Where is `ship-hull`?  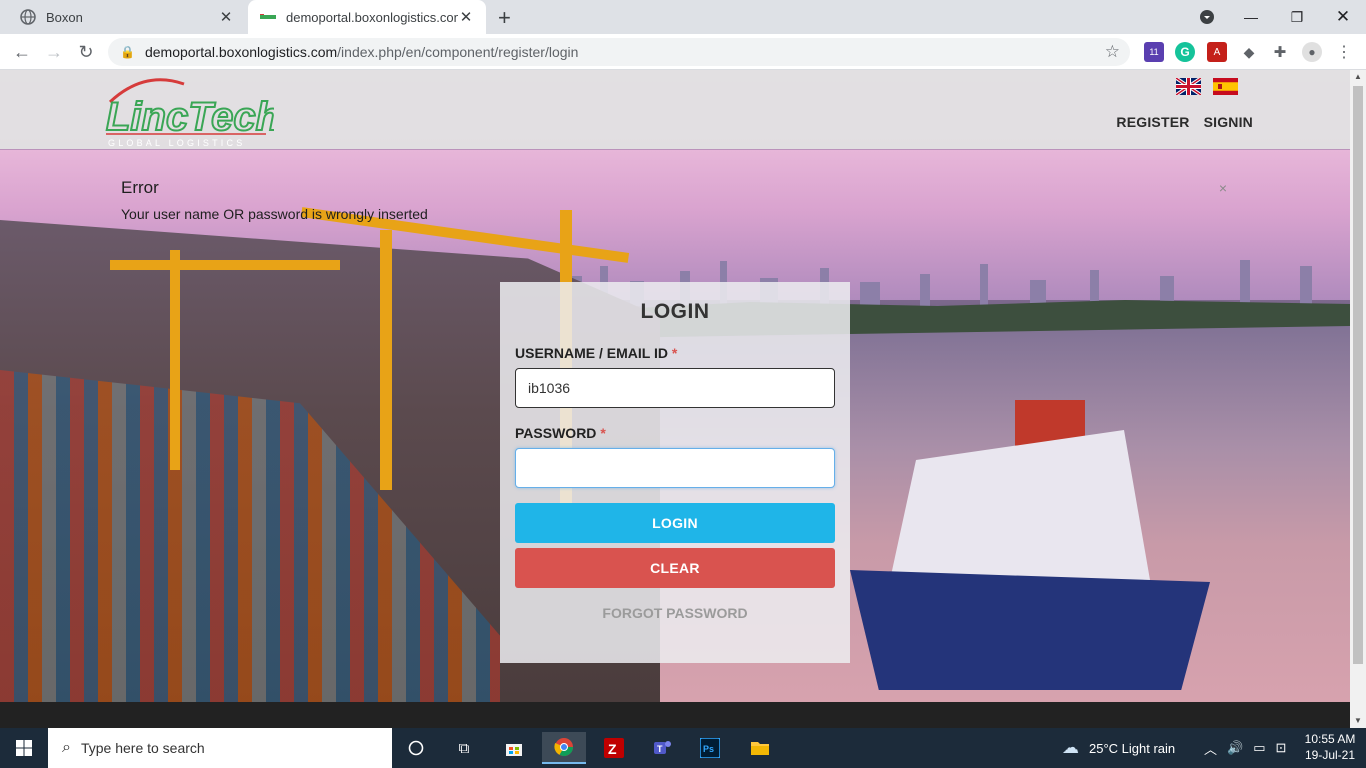
ship-hull is located at coordinates (1030, 630).